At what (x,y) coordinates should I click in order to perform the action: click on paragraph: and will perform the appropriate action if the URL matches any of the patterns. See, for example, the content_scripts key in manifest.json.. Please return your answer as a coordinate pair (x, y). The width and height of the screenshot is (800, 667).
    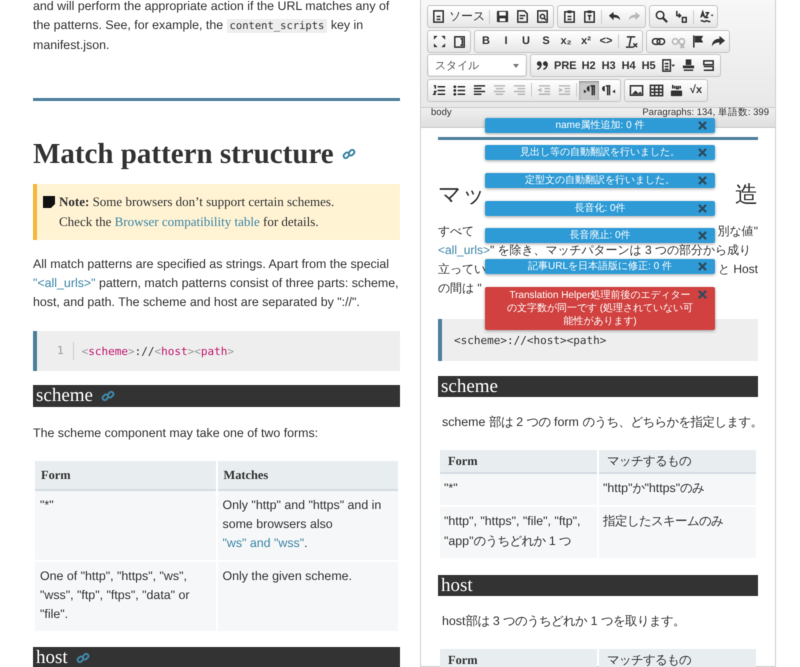
    Looking at the image, I should click on (211, 27).